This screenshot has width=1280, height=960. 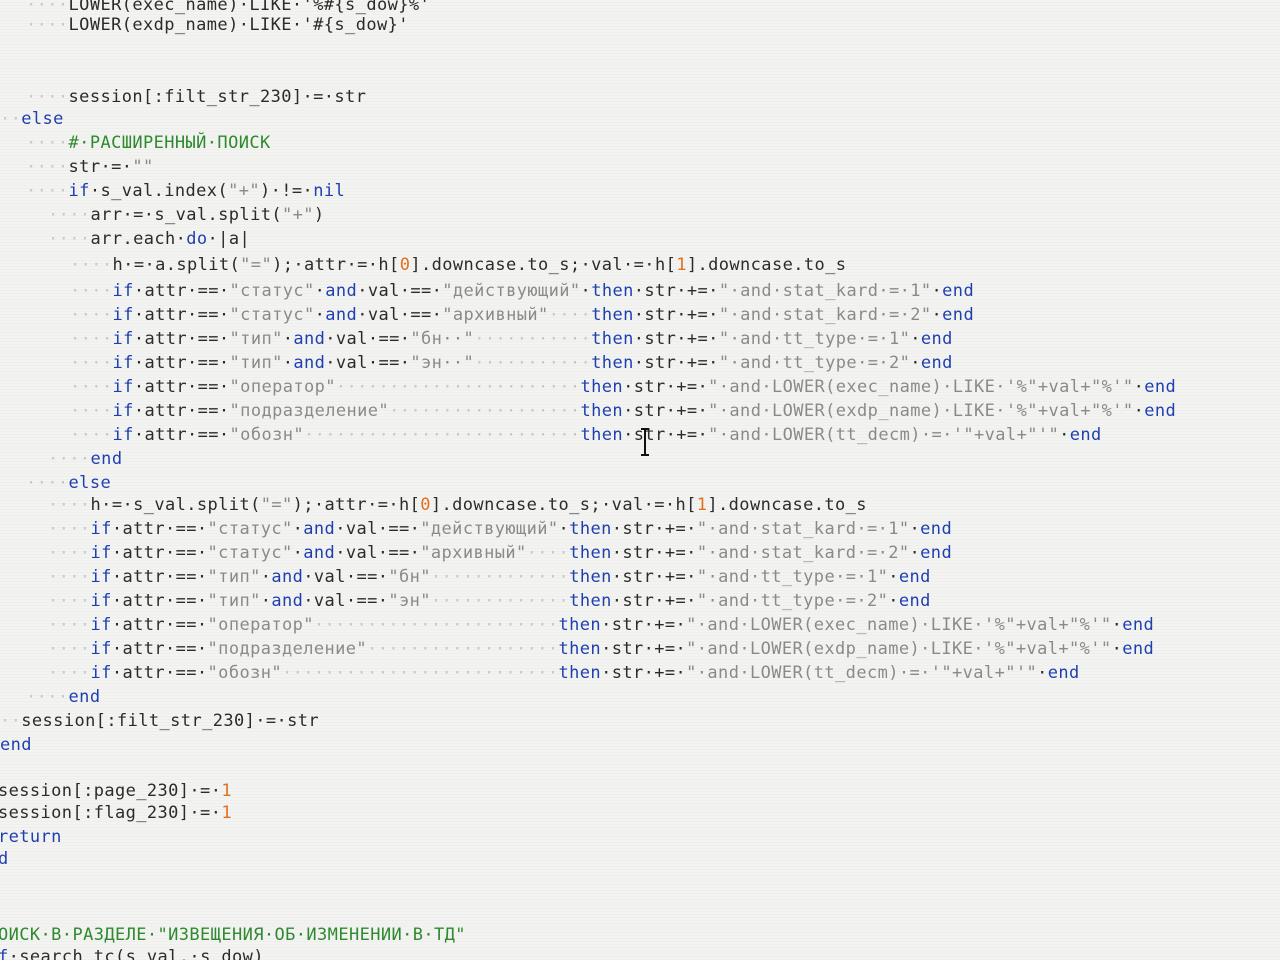 I want to click on code-token: "·and·LOWER(exec_name)·LIKE·'%"+val+"%'", so click(x=899, y=625).